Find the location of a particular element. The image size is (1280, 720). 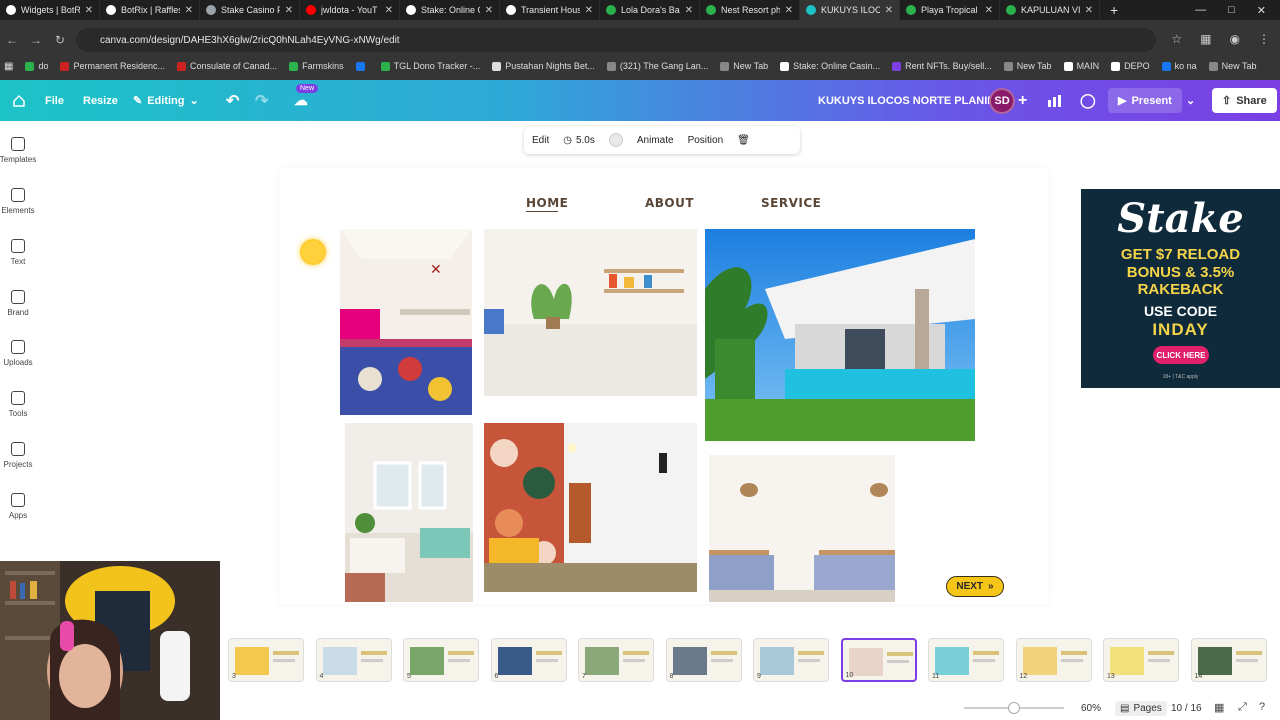

sidebar-item-projects: Projects is located at coordinates (18, 455).